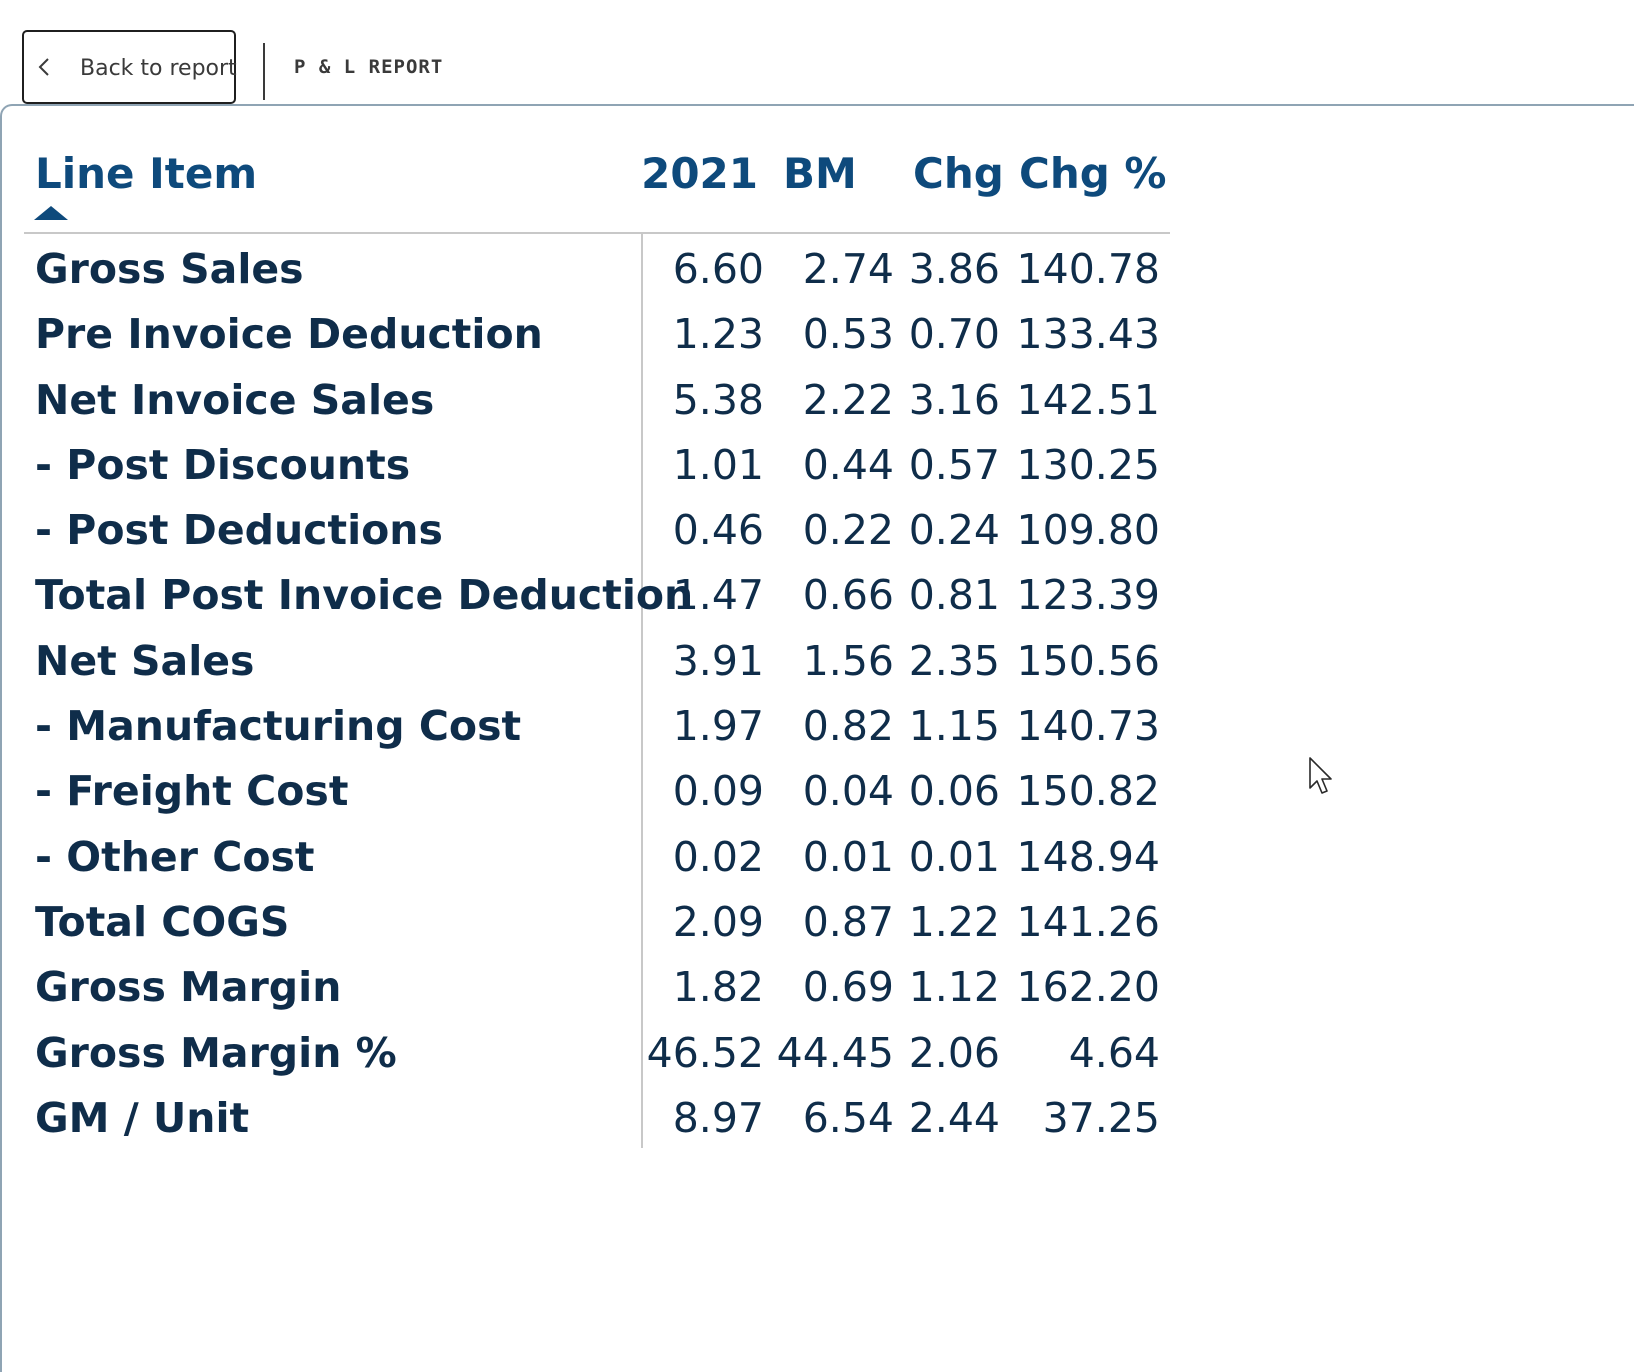  Describe the element at coordinates (597, 269) in the screenshot. I see `table-row: Gross Sales 6.60 2.74 3.86 140.78` at that location.